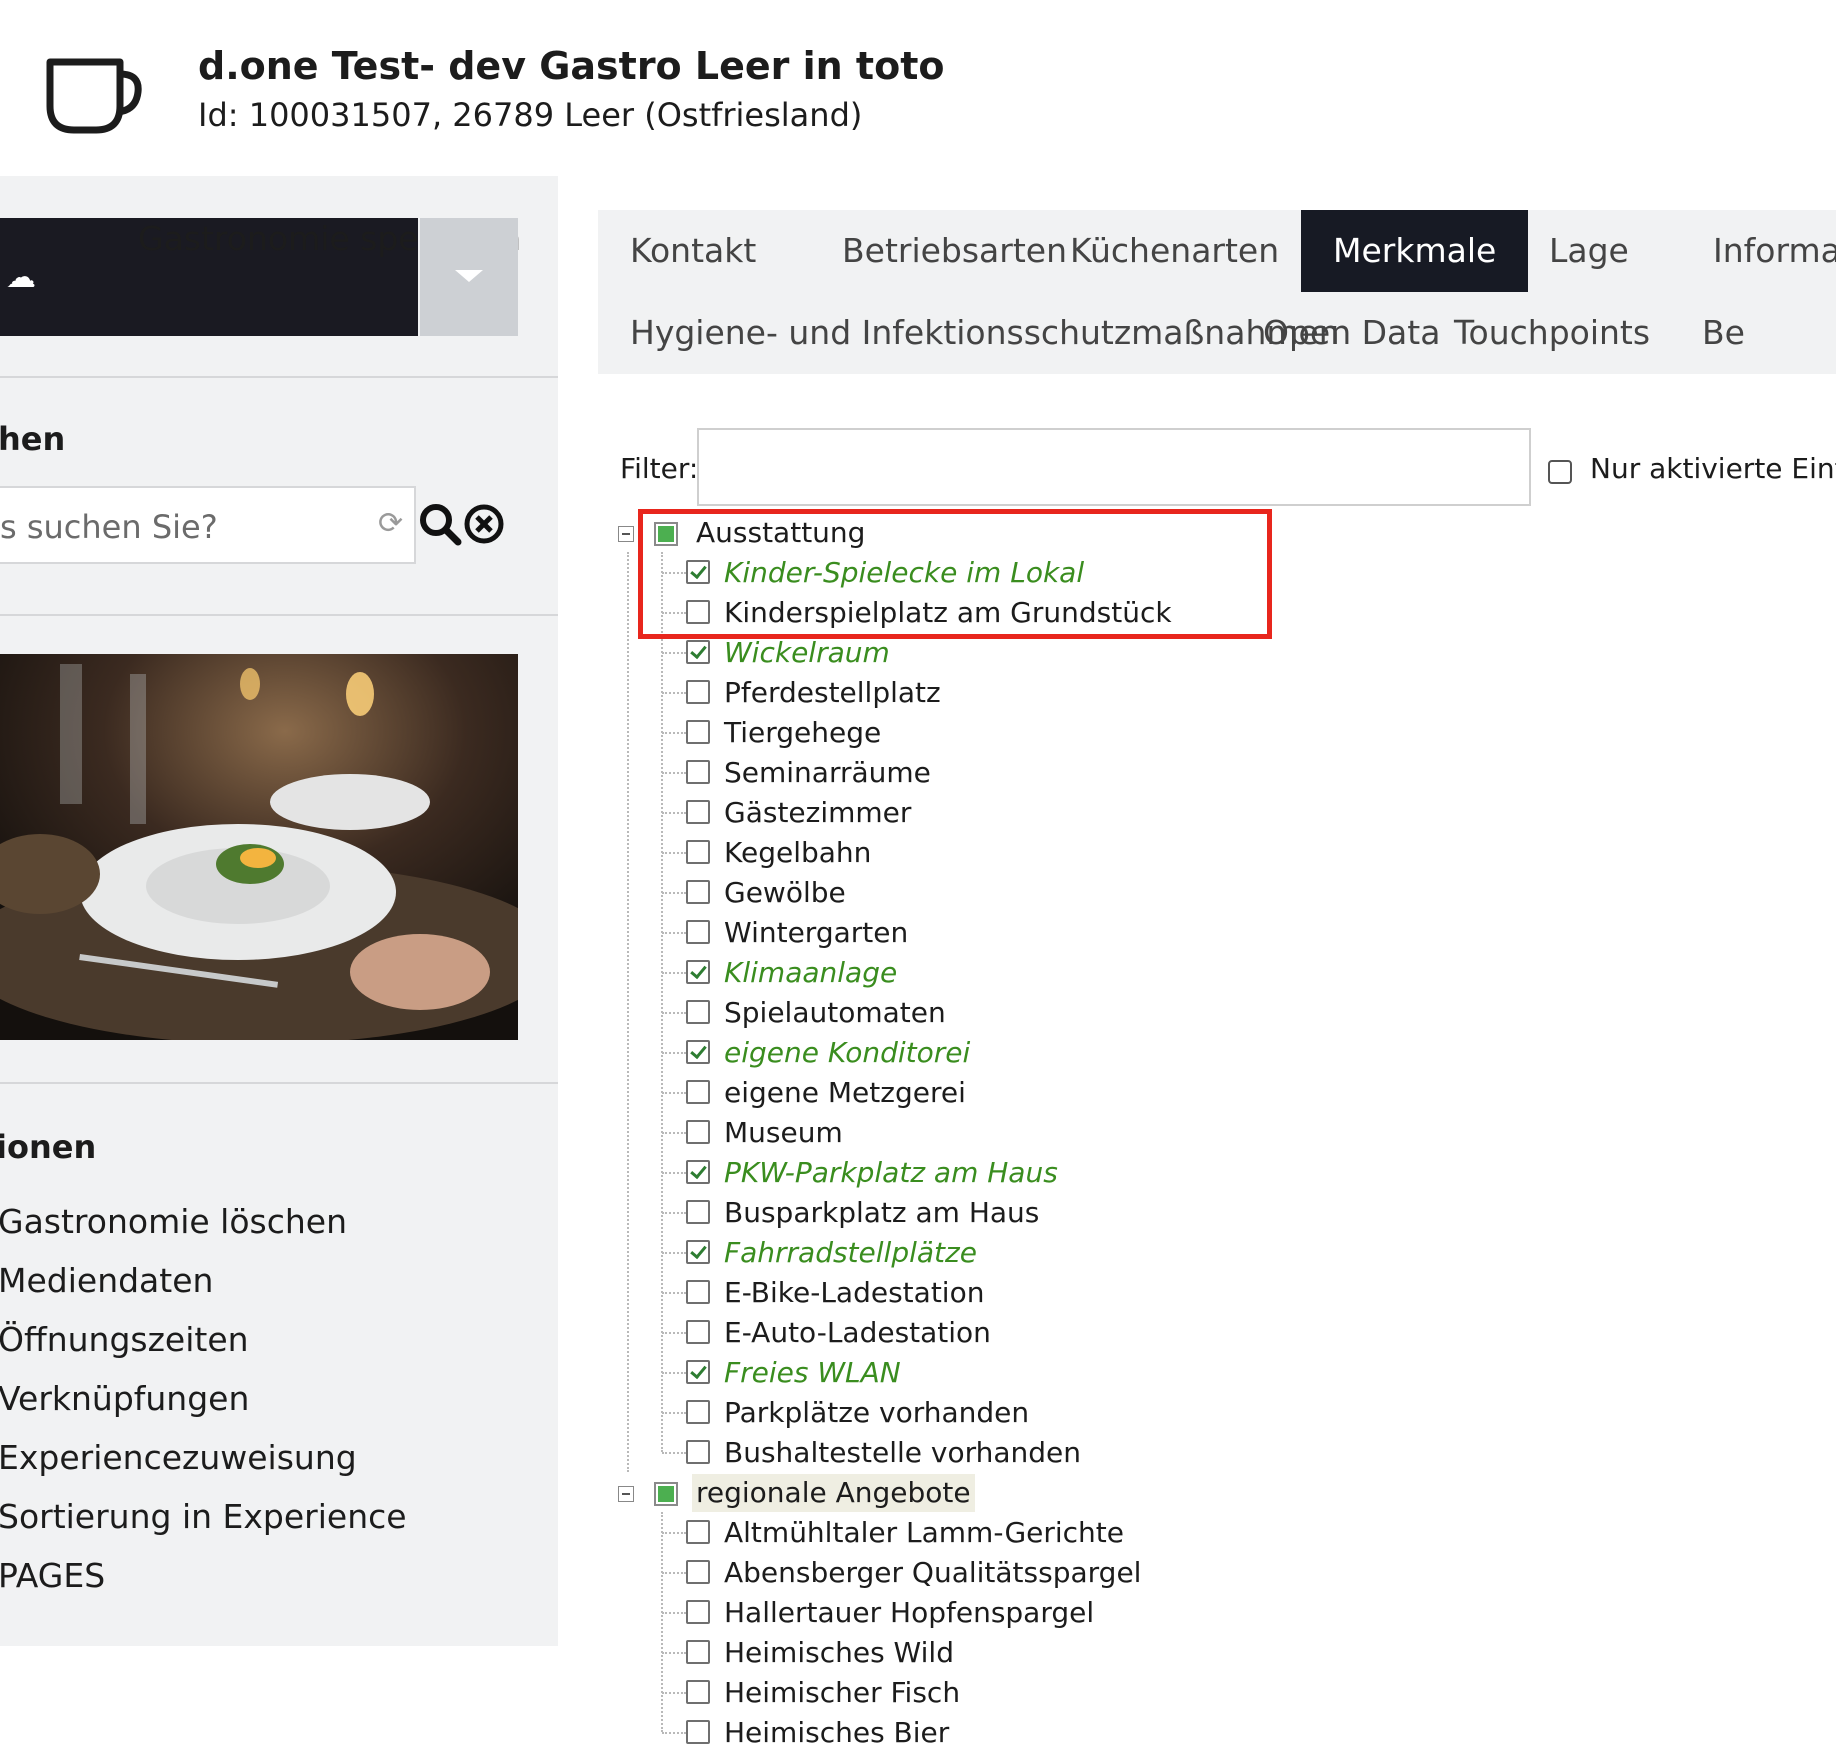  What do you see at coordinates (1218, 1692) in the screenshot?
I see `tree-item: Heimischer Fisch` at bounding box center [1218, 1692].